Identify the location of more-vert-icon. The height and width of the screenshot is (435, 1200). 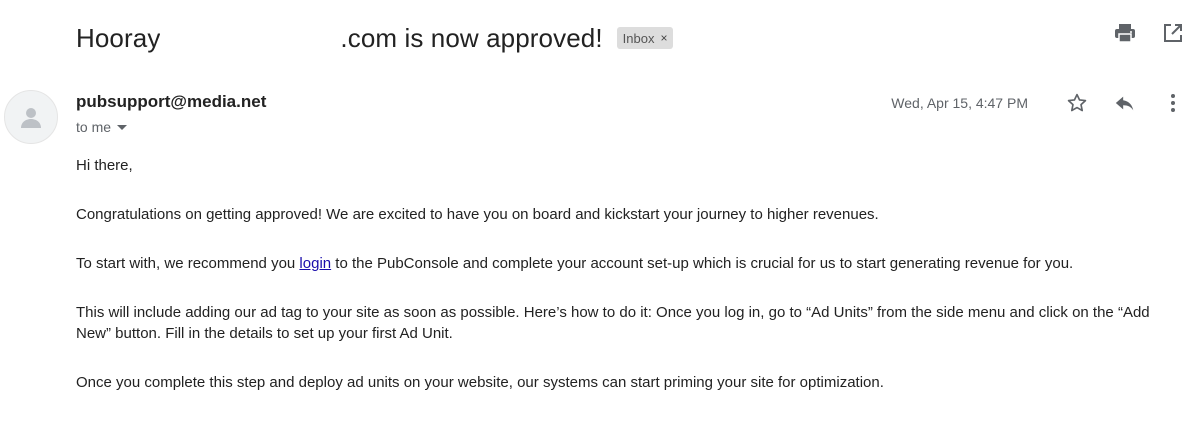
(1173, 103).